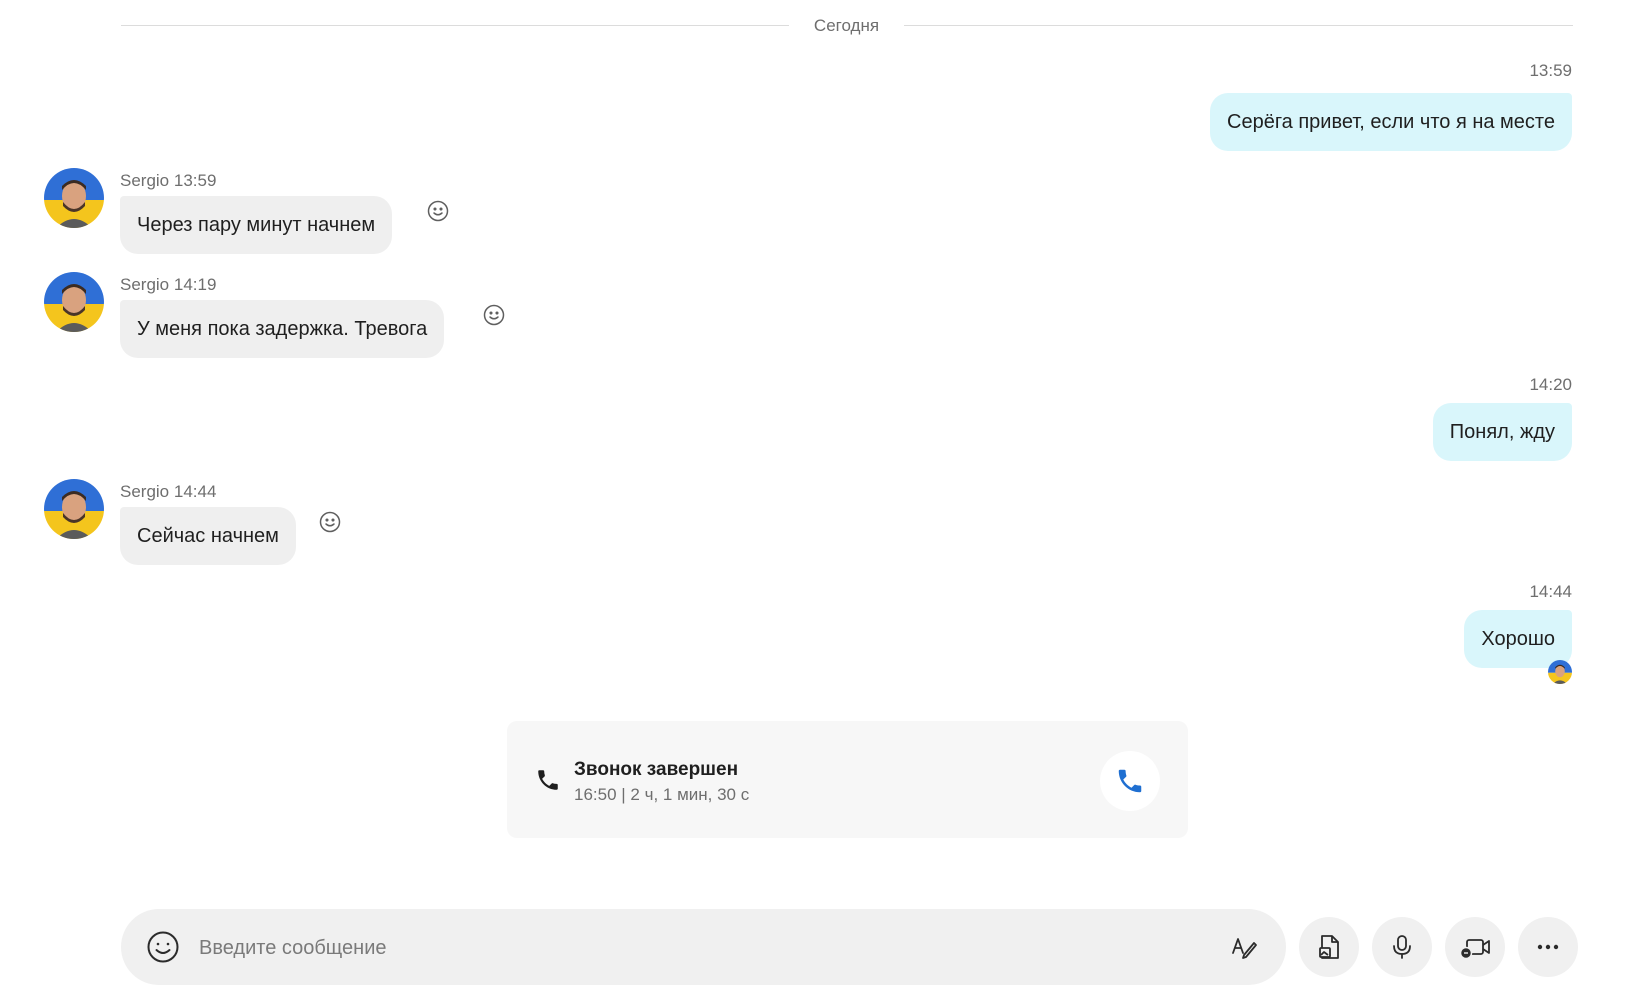 The image size is (1649, 998). I want to click on voice-message-button, so click(1402, 947).